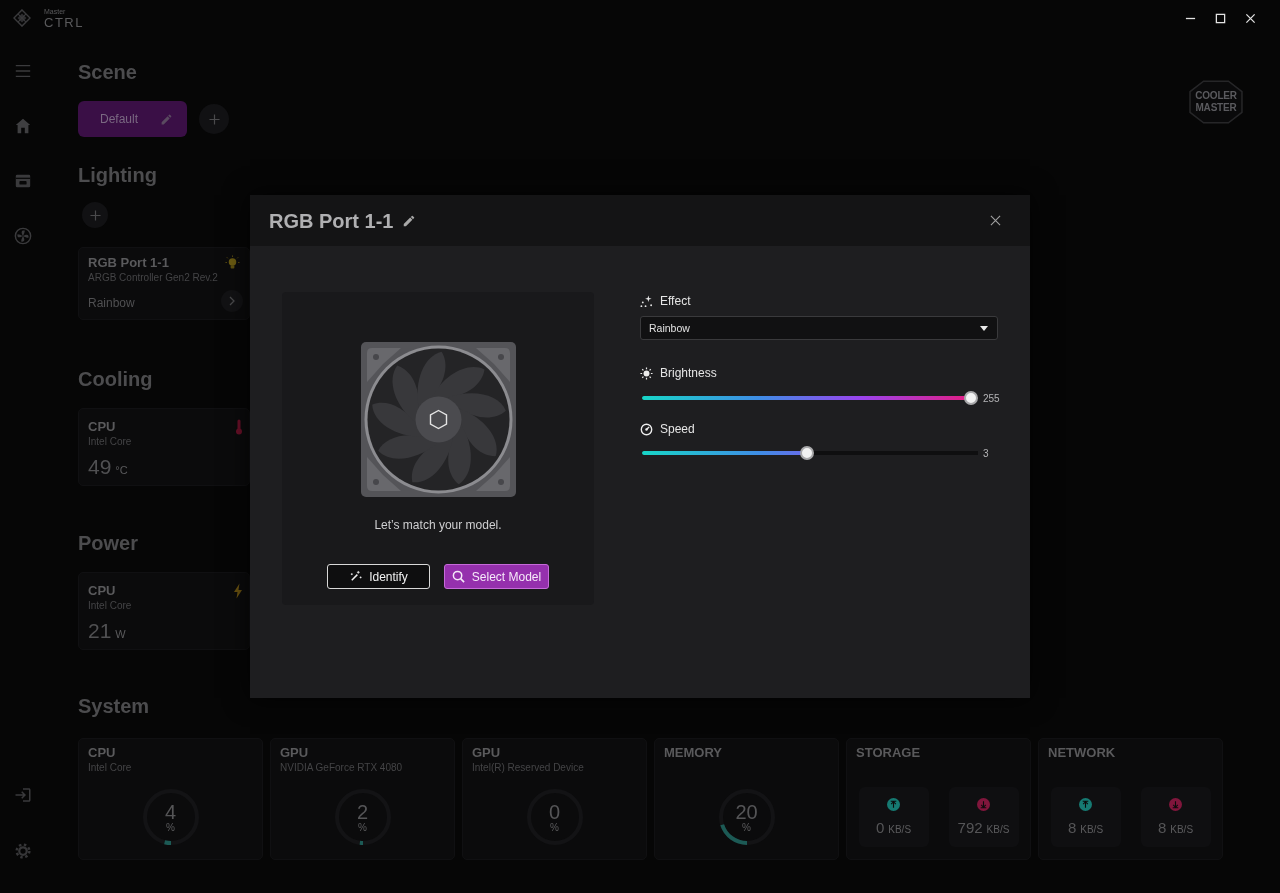  I want to click on add-scene-button, so click(214, 119).